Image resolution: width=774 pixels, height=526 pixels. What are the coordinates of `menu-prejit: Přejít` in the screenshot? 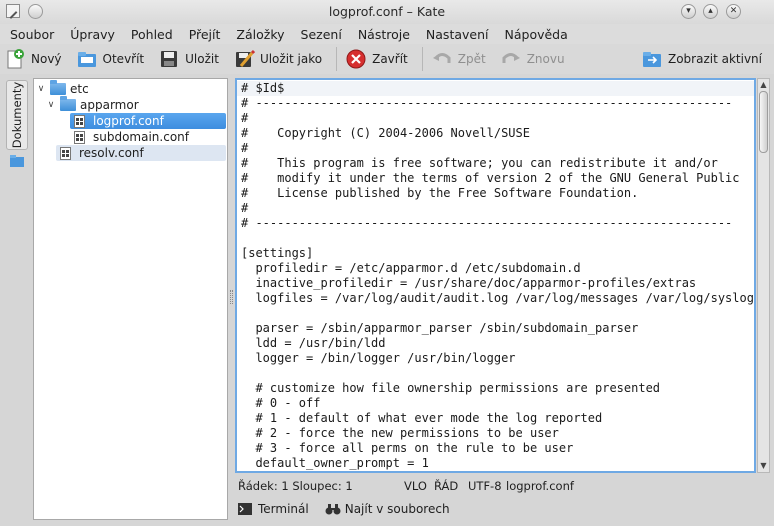 It's located at (205, 34).